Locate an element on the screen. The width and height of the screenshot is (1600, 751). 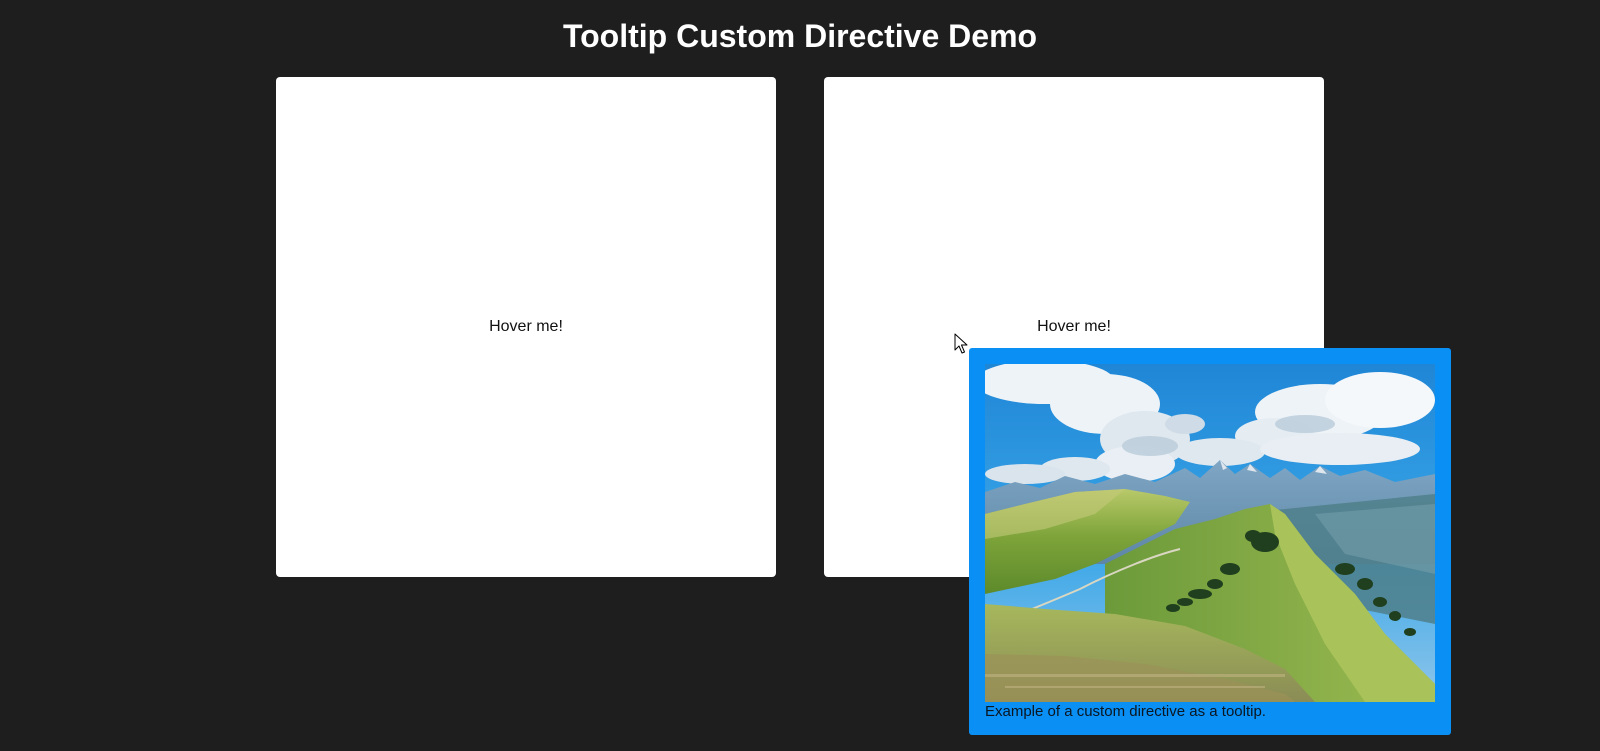
page-title: Tooltip Custom Directive Demo is located at coordinates (800, 36).